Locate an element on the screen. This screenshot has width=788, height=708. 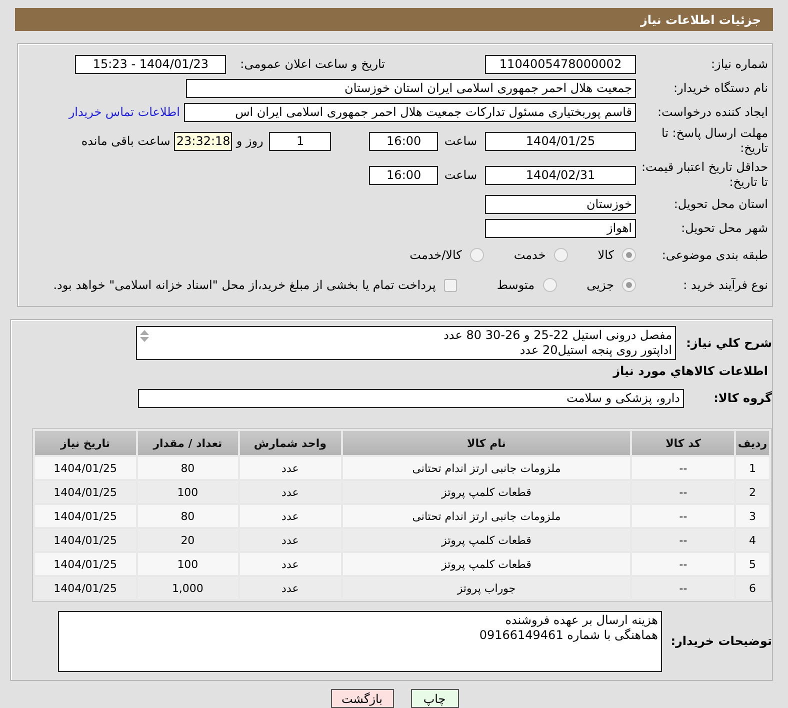
radio-label: کالا is located at coordinates (606, 255).